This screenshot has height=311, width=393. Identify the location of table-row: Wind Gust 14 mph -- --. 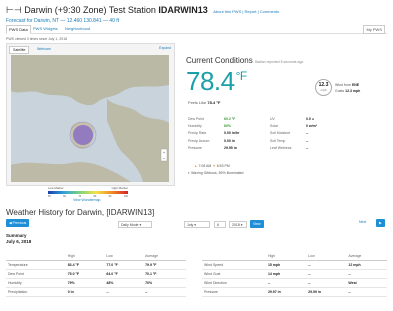
(294, 274).